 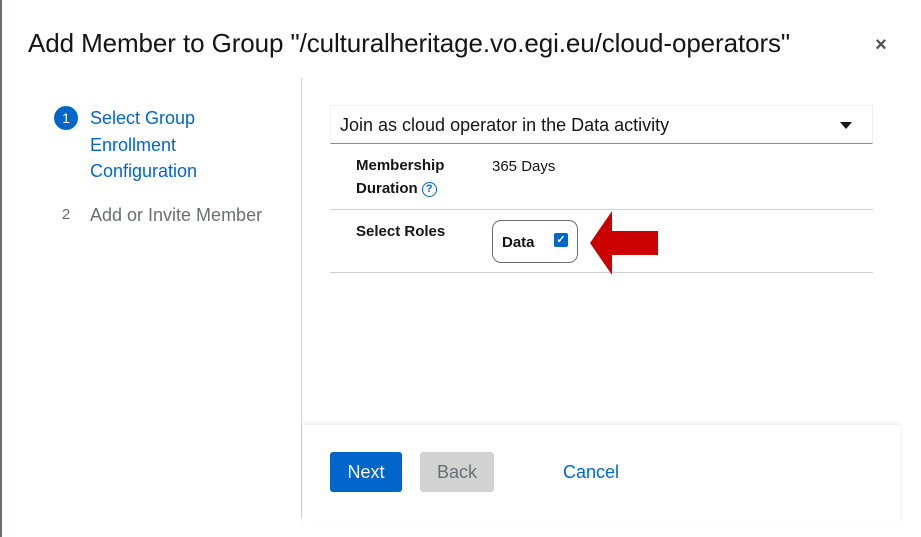 I want to click on step-number-badge: 1, so click(x=66, y=118).